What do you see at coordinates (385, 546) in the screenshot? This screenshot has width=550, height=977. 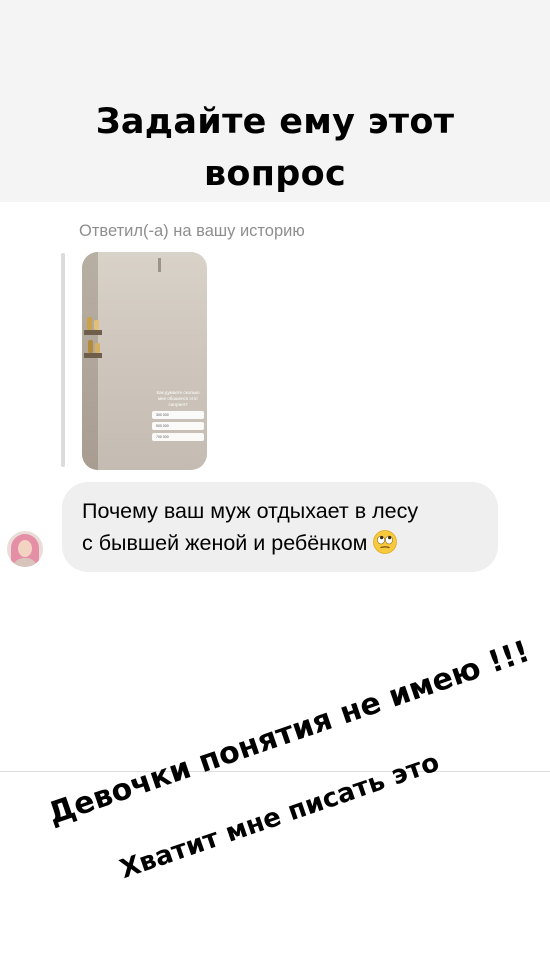 I see `face-with-rolling-eyes-icon` at bounding box center [385, 546].